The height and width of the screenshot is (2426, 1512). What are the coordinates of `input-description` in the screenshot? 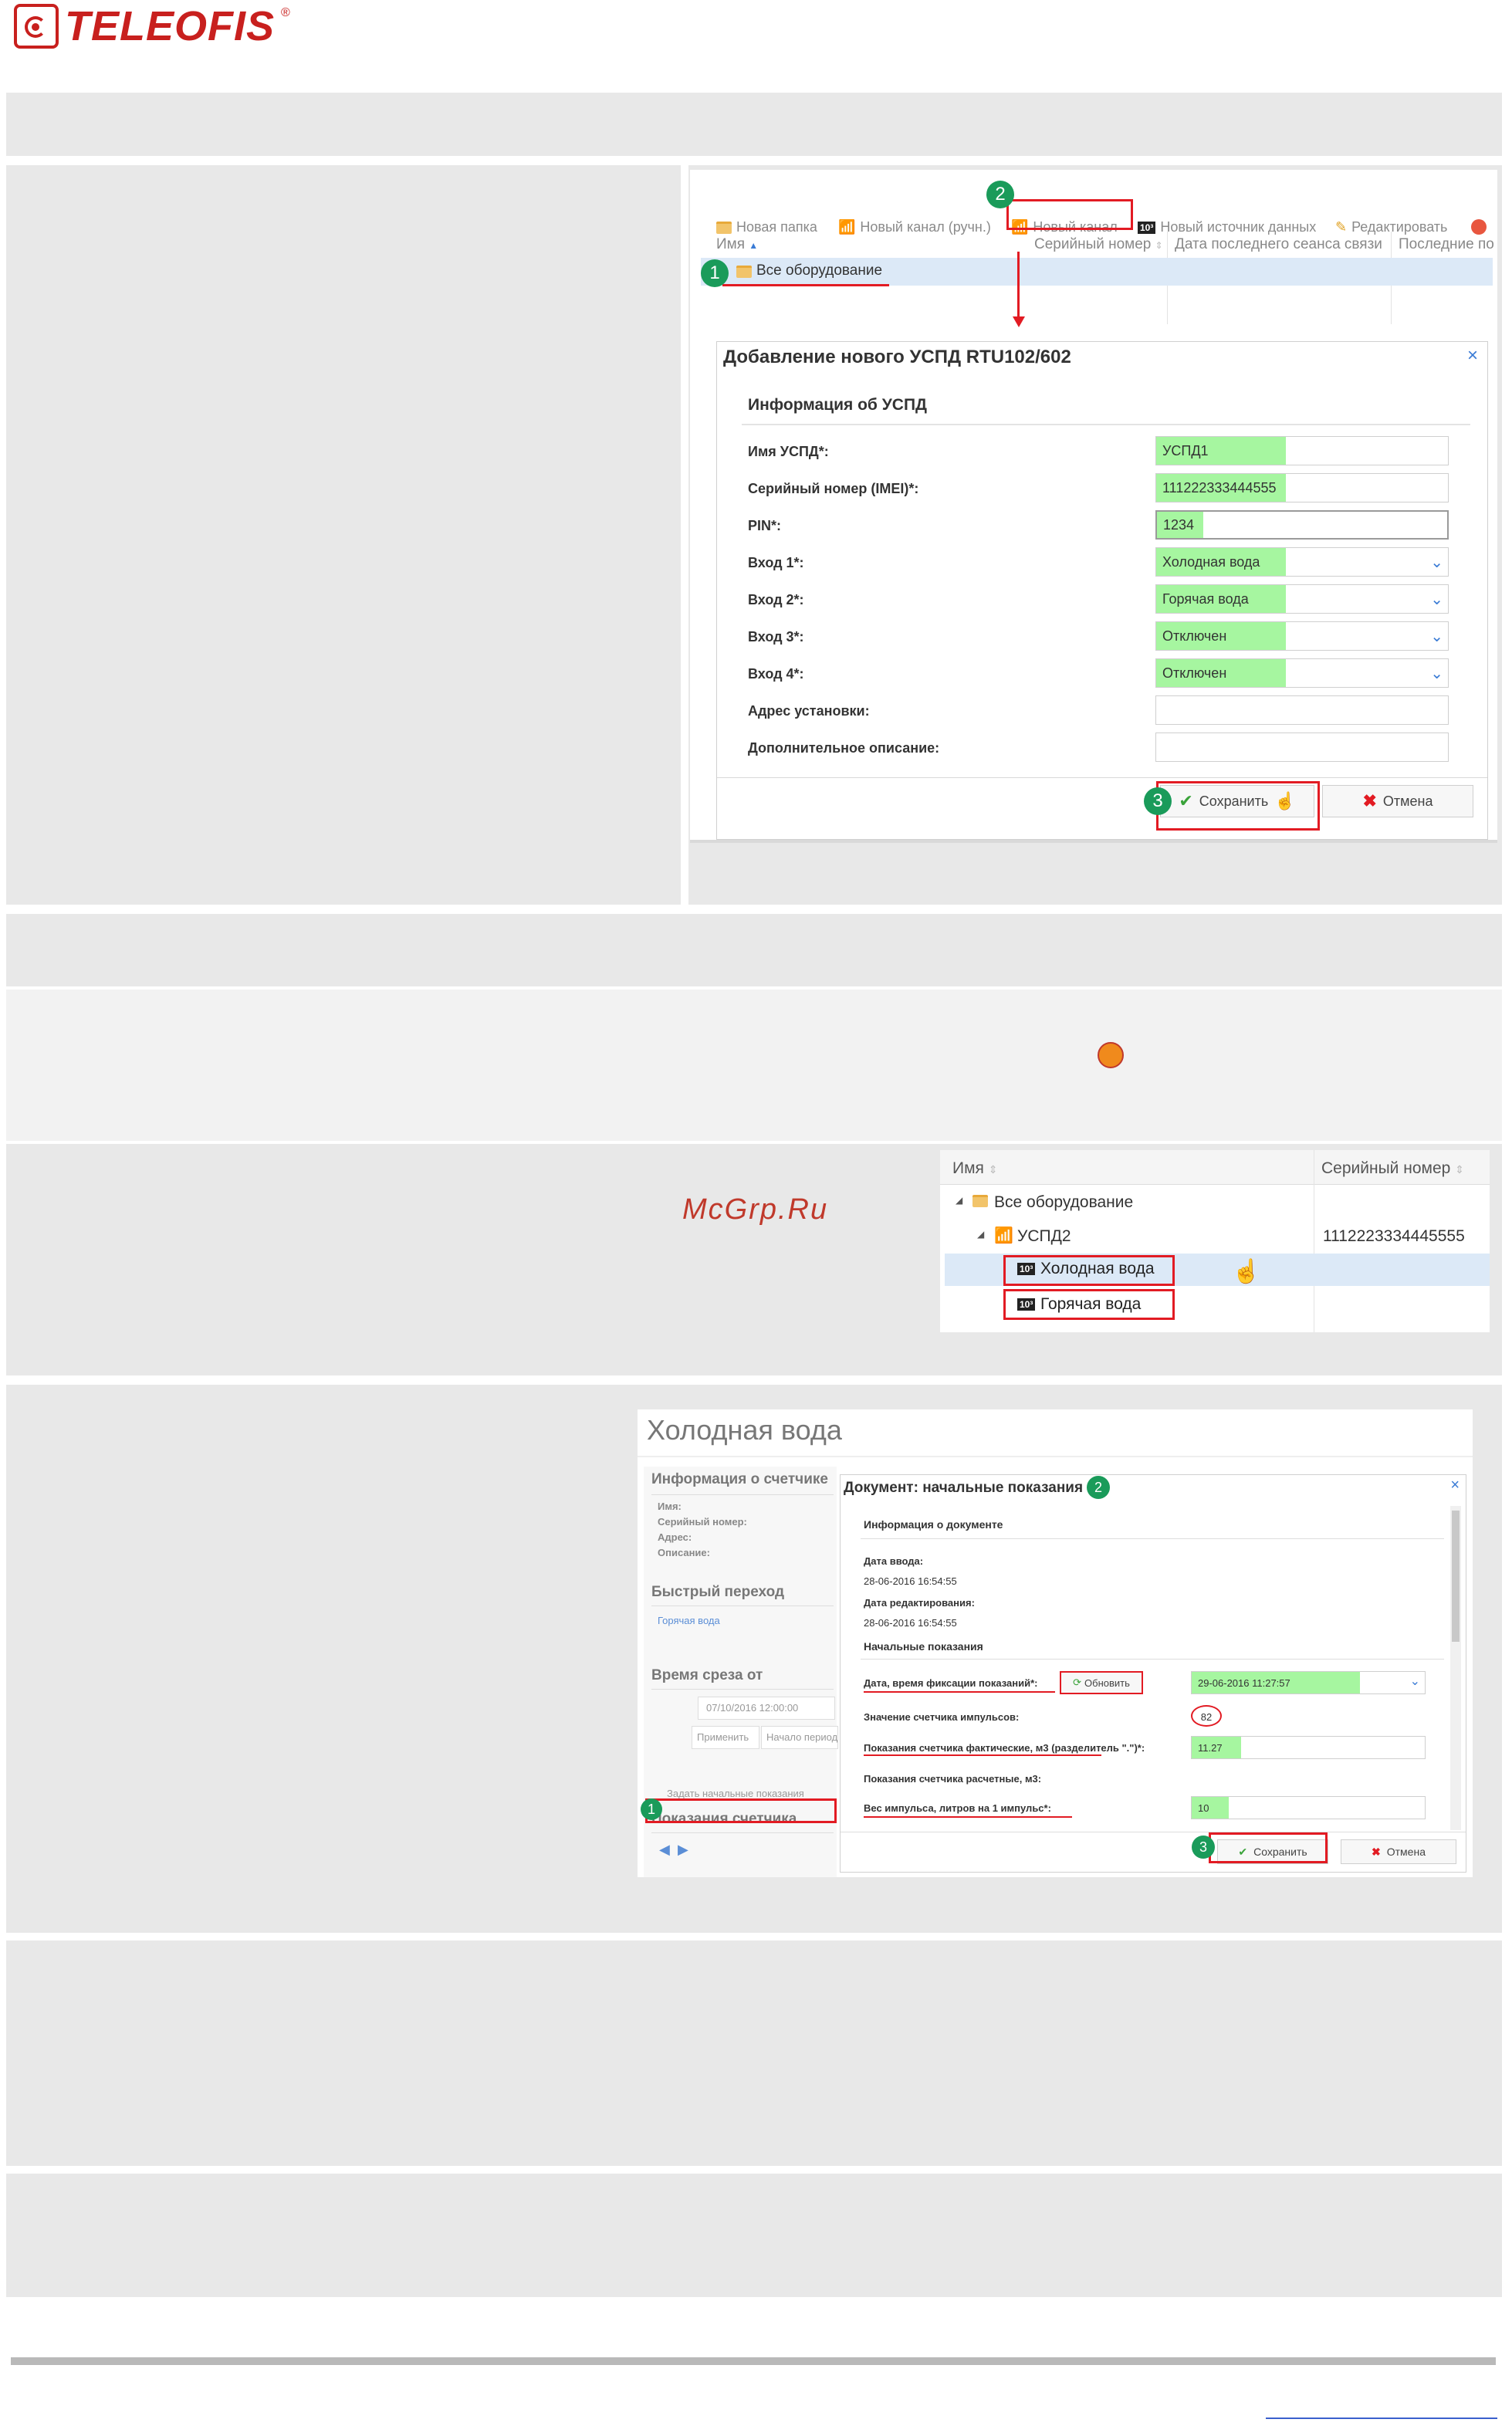 It's located at (1302, 747).